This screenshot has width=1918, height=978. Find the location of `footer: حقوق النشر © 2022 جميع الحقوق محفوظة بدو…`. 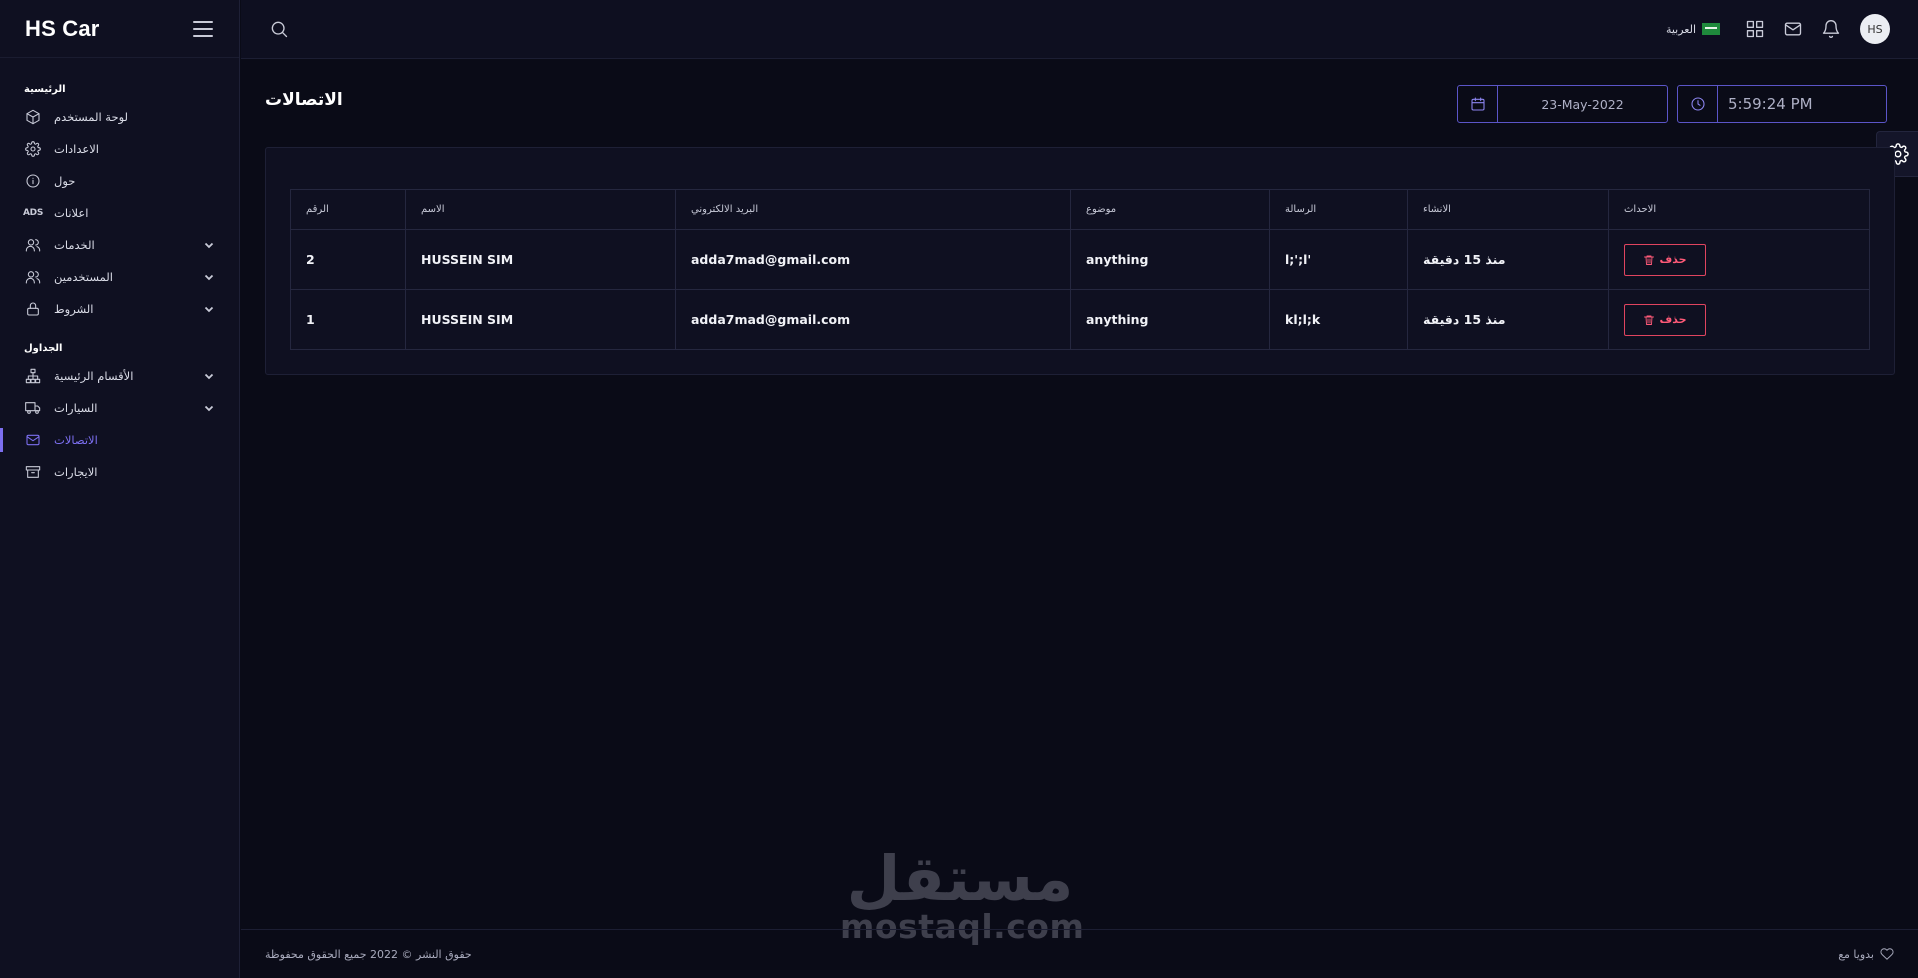

footer: حقوق النشر © 2022 جميع الحقوق محفوظة بدو… is located at coordinates (1079, 953).